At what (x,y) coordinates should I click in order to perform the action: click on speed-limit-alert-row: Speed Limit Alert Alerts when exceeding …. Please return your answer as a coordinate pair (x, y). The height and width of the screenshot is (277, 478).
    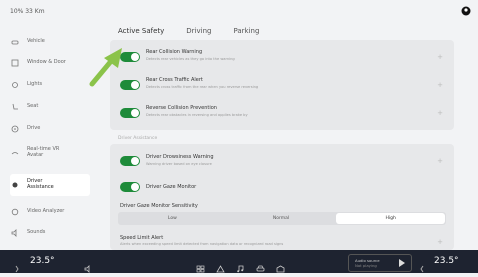
    Looking at the image, I should click on (282, 242).